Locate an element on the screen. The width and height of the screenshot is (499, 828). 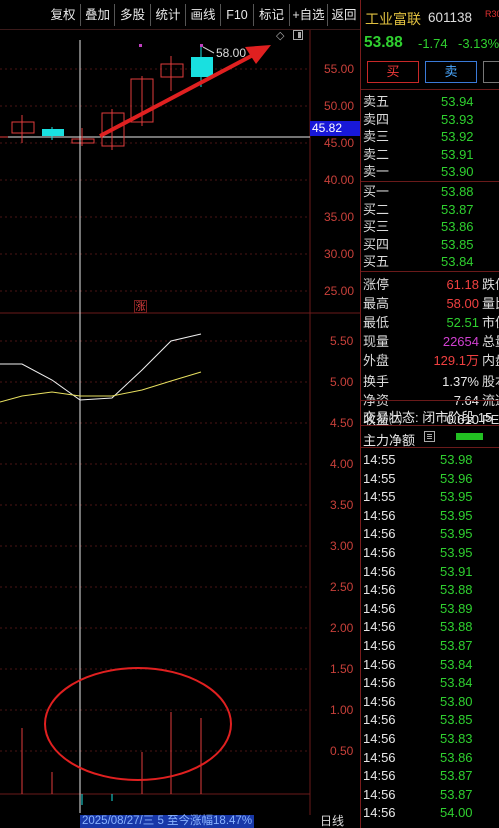
diamond-icon: ◇ is located at coordinates (280, 35).